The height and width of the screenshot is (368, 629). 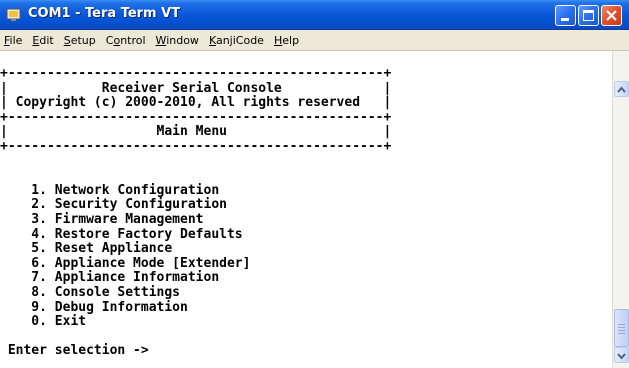 I want to click on terminal-line: 8. Console Settings, so click(x=90, y=292).